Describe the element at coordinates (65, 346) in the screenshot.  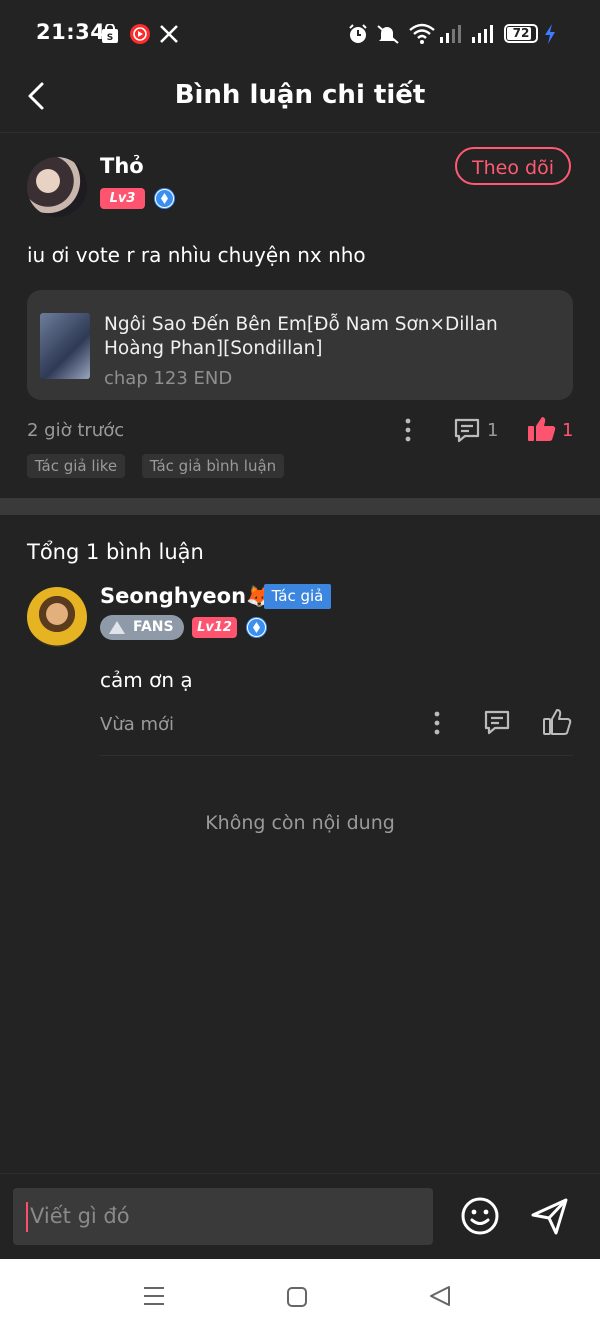
I see `story-cover` at that location.